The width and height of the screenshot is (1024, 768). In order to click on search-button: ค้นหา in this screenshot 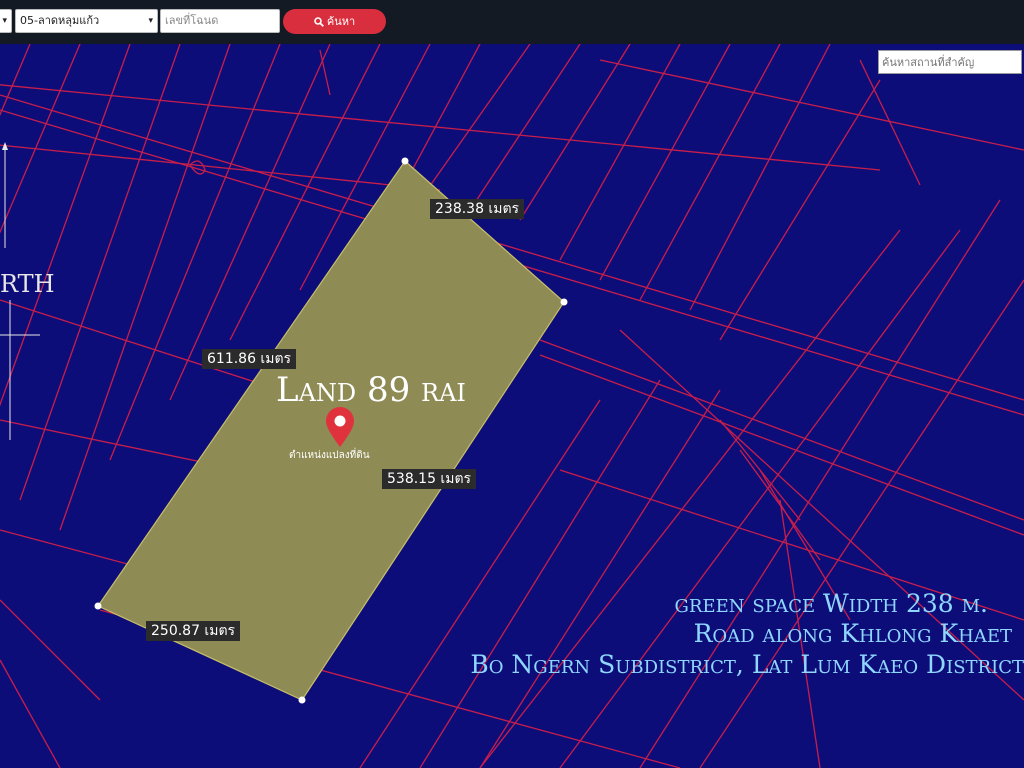, I will do `click(334, 21)`.